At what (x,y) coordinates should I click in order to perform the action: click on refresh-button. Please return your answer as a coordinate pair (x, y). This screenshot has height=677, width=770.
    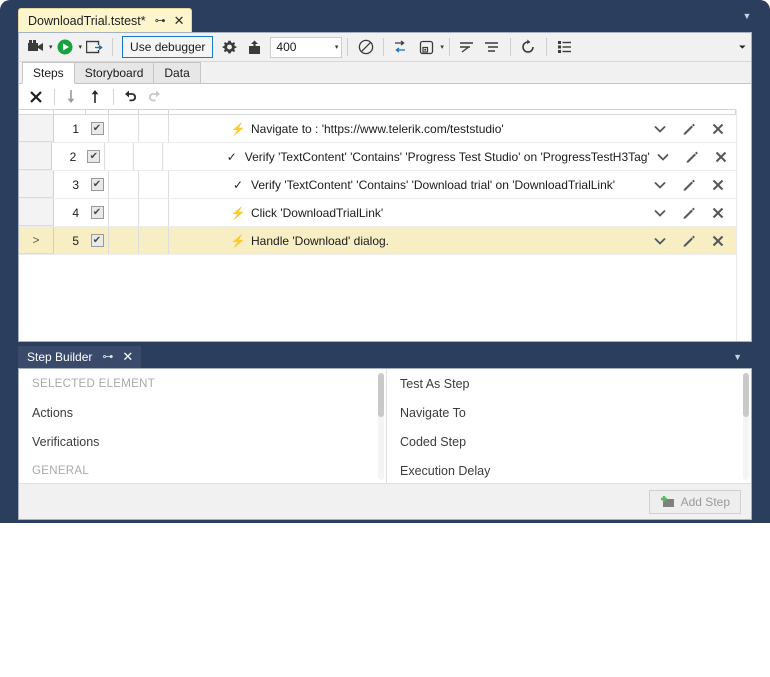
    Looking at the image, I should click on (528, 47).